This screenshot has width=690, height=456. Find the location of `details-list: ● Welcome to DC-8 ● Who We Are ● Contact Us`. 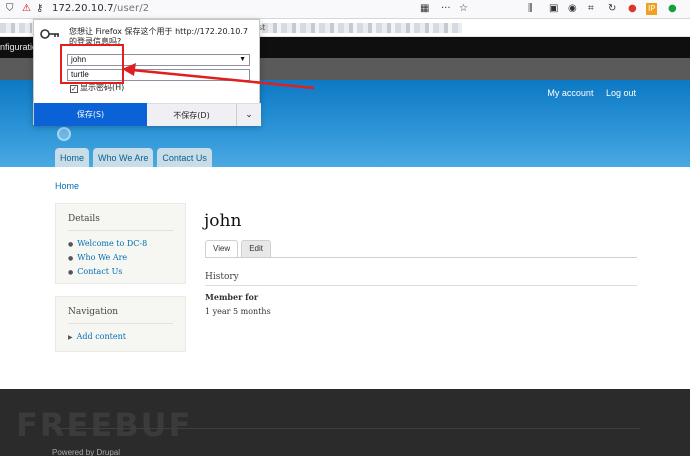

details-list: ● Welcome to DC-8 ● Who We Are ● Contact Us is located at coordinates (107, 258).